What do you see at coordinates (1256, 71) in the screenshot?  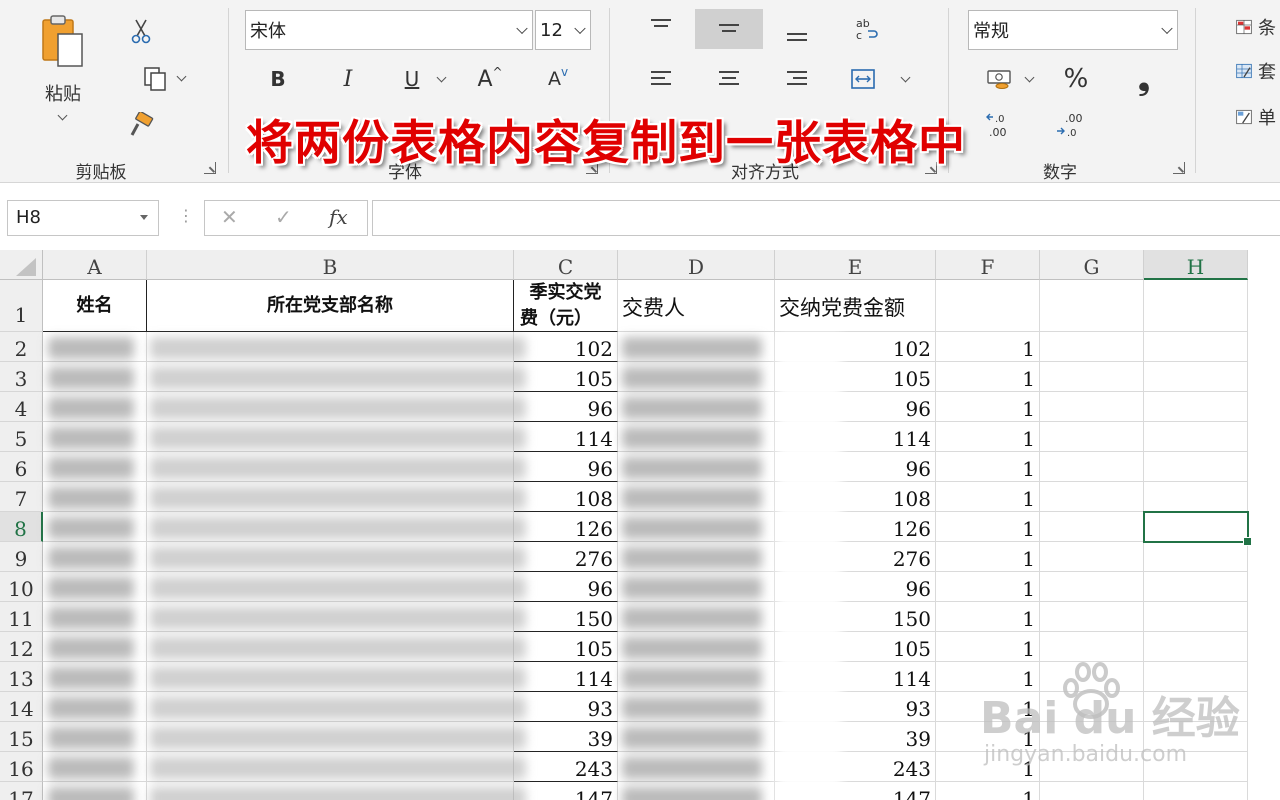 I see `format-as-table-button: 套` at bounding box center [1256, 71].